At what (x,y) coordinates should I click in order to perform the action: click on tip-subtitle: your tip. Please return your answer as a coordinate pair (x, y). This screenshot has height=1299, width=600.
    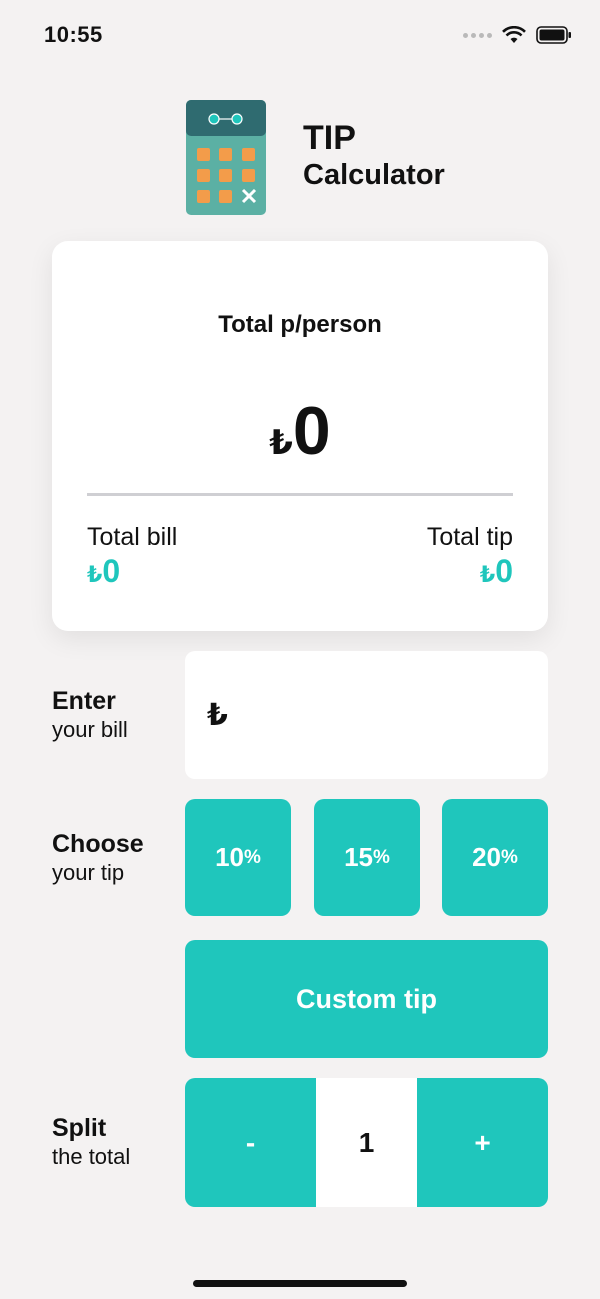
    Looking at the image, I should click on (88, 872).